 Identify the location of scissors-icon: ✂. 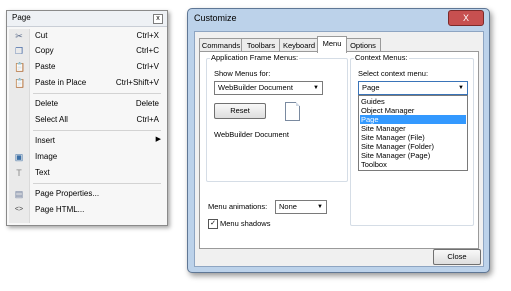
(19, 36).